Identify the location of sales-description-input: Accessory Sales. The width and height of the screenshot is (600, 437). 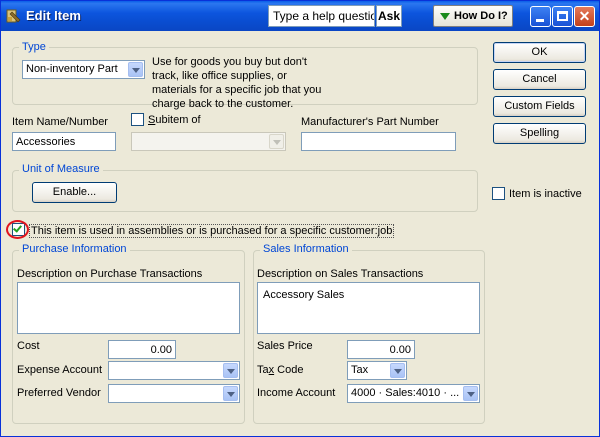
(368, 308).